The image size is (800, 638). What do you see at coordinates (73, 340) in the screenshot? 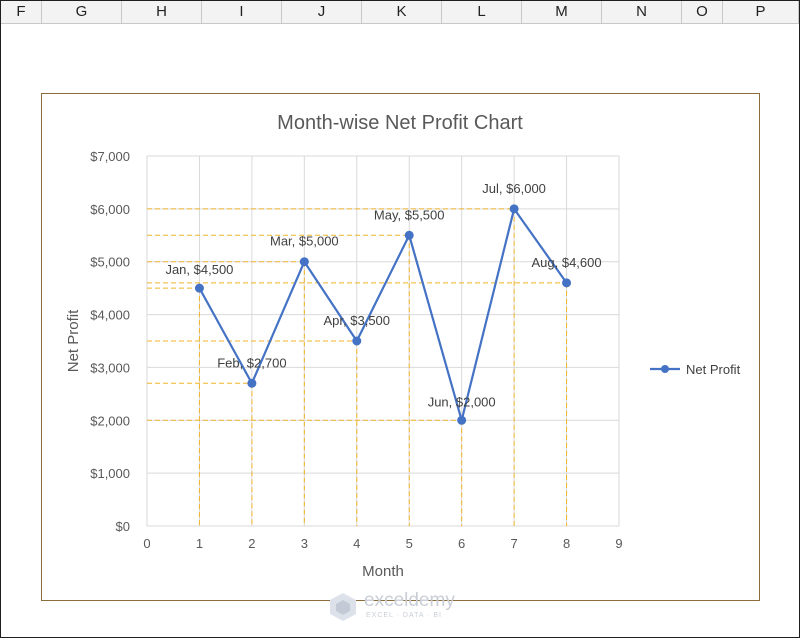
I see `y-axis-label: Net Profit` at bounding box center [73, 340].